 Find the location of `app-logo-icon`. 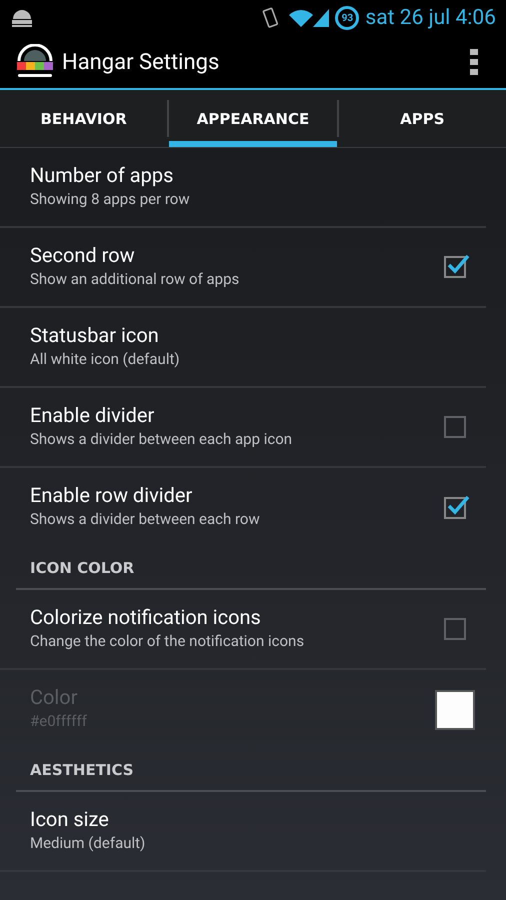

app-logo-icon is located at coordinates (35, 62).